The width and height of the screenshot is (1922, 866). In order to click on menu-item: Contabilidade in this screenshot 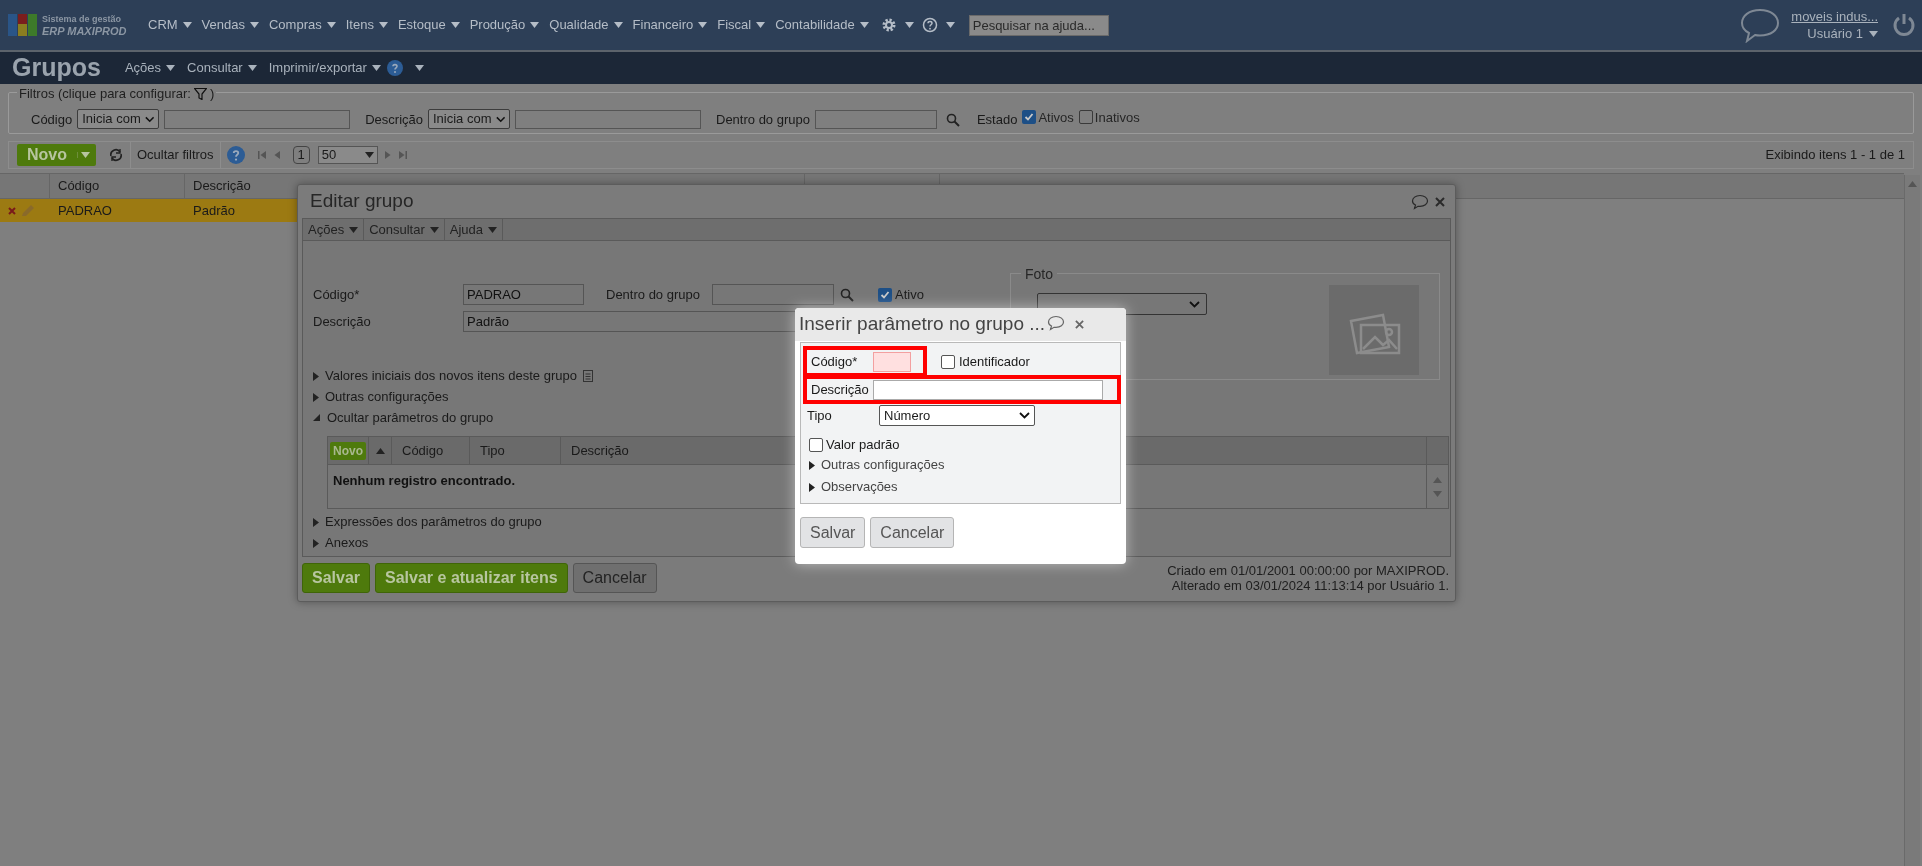, I will do `click(822, 25)`.